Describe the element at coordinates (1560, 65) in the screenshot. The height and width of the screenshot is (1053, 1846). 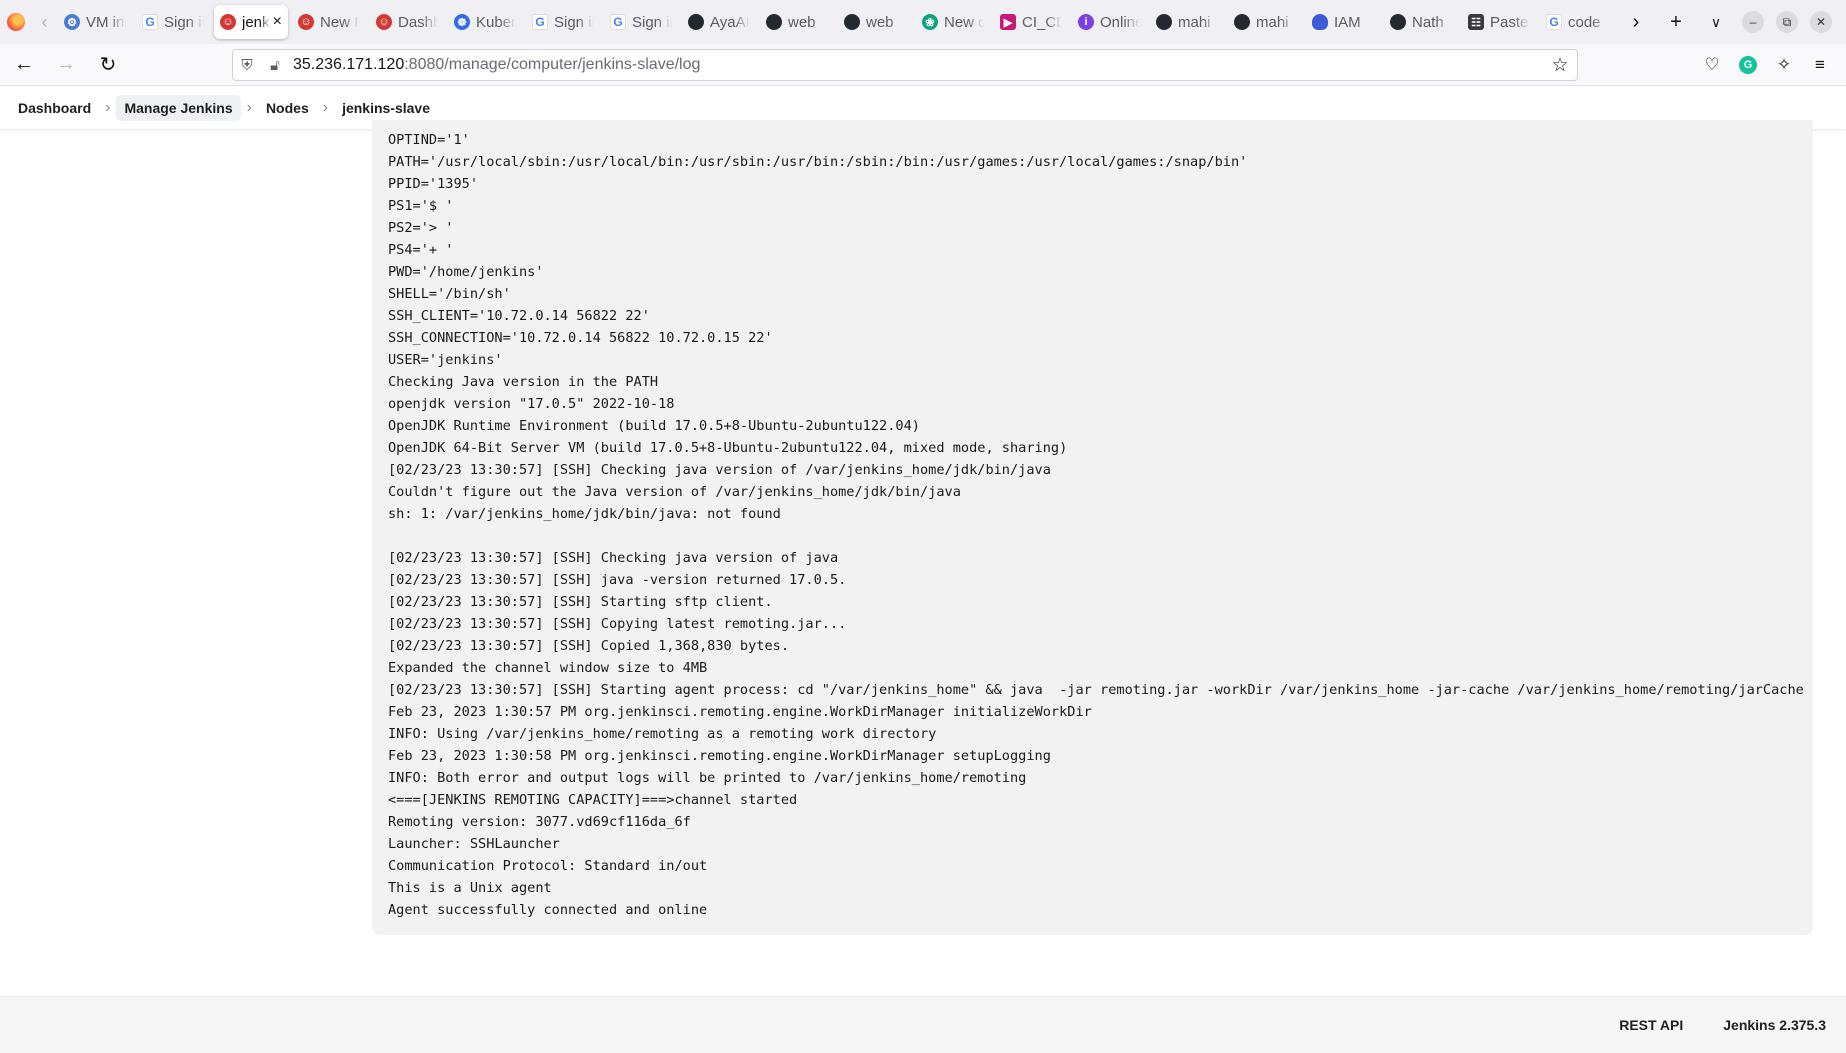
I see `bookmark-star-icon: ☆` at that location.